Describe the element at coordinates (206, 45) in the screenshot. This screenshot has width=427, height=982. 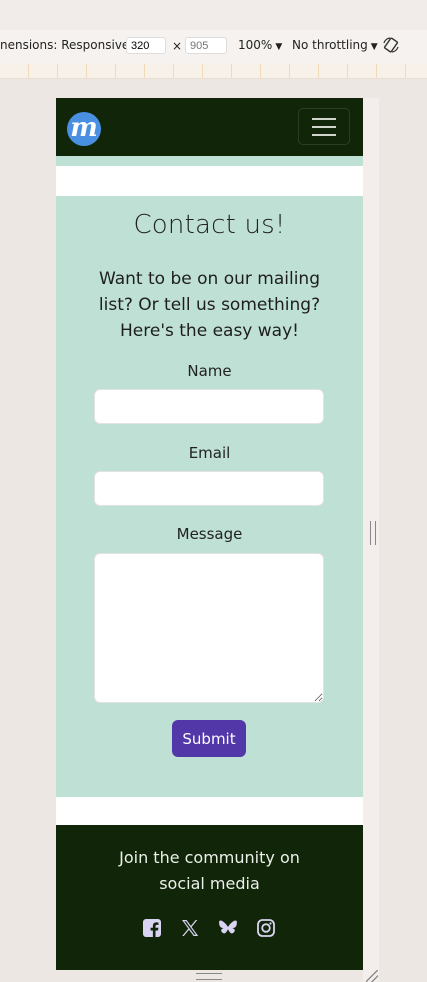
I see `height-input` at that location.